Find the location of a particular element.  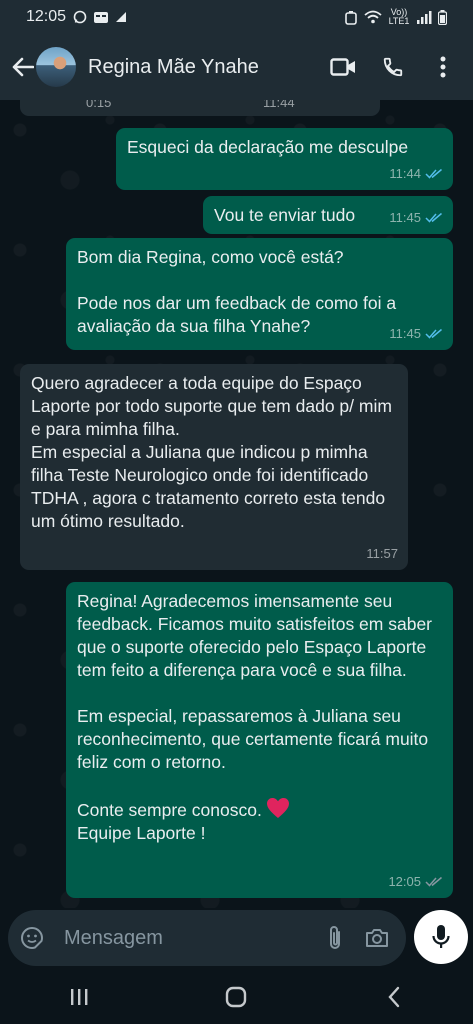

sticker-button is located at coordinates (32, 938).